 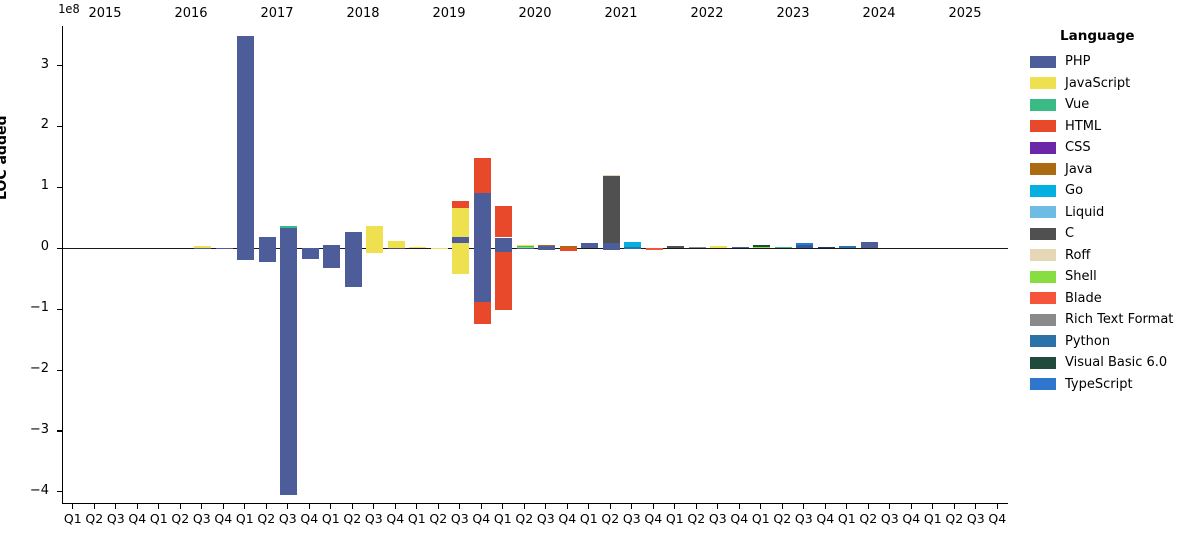 I want to click on legend-item-visual-basic-6-0: Visual Basic 6.0, so click(x=1116, y=363).